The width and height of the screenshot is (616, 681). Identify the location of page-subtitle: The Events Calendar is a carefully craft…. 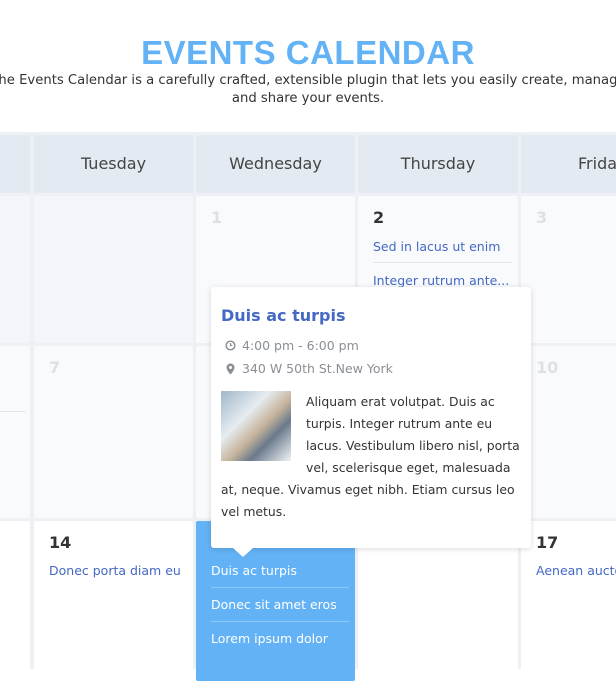
(308, 89).